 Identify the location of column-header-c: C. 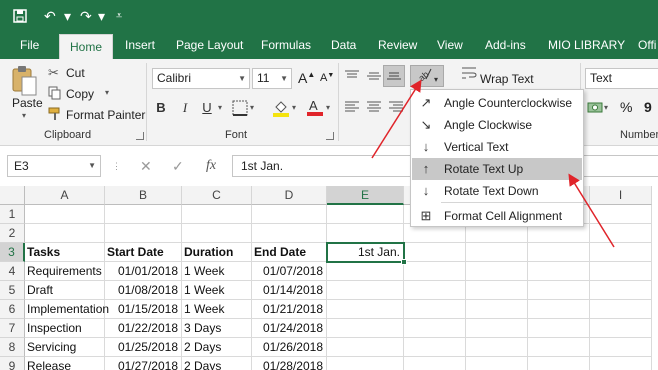
(217, 195).